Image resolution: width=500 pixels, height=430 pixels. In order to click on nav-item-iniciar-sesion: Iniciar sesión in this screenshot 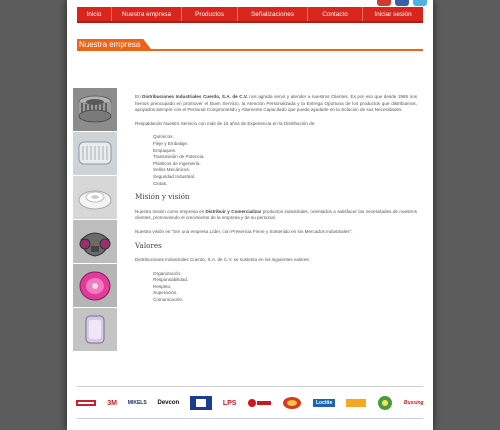, I will do `click(393, 14)`.